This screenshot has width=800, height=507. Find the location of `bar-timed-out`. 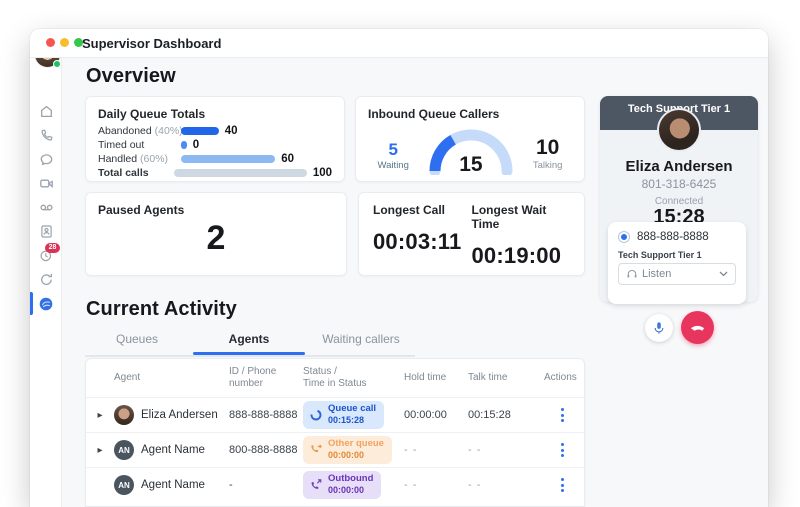

bar-timed-out is located at coordinates (184, 145).